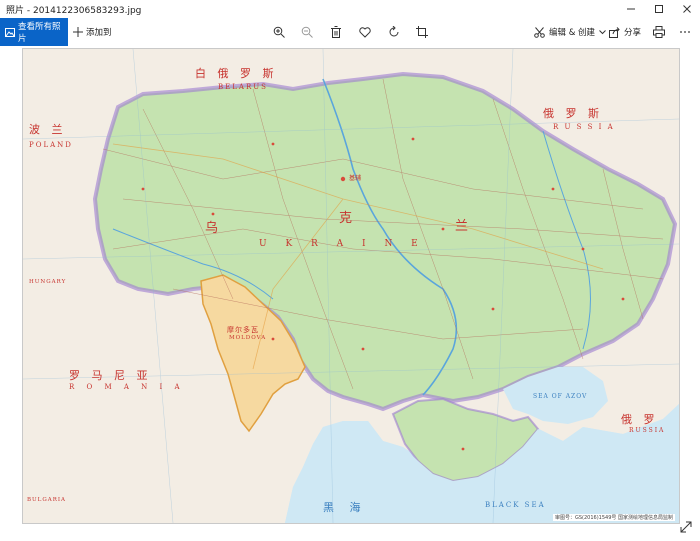  What do you see at coordinates (236, 73) in the screenshot?
I see `label-belarus-cn: 白 俄 罗 斯` at bounding box center [236, 73].